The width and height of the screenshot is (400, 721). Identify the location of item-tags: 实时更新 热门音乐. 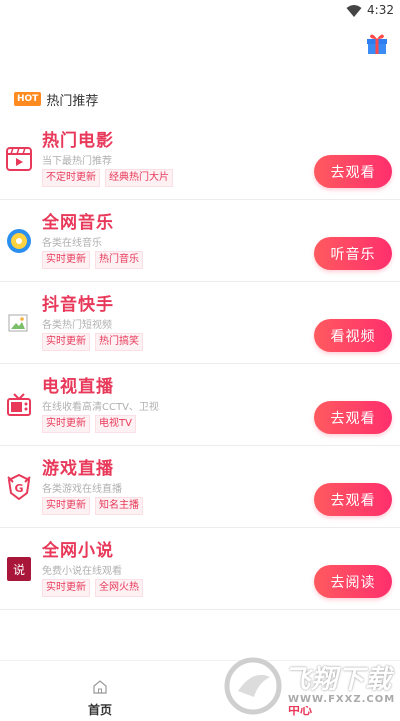
(95, 260).